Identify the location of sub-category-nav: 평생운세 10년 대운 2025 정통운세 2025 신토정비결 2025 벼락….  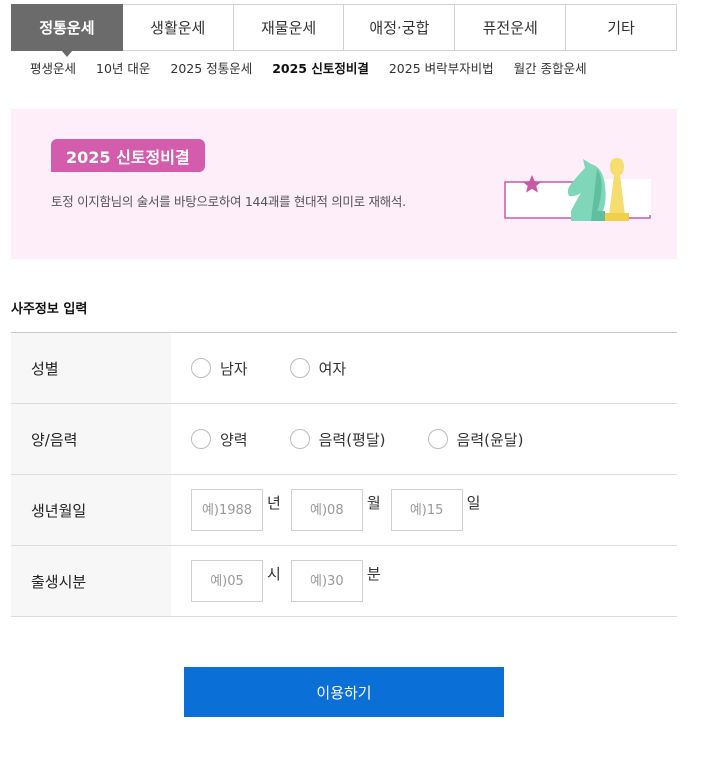
(318, 67).